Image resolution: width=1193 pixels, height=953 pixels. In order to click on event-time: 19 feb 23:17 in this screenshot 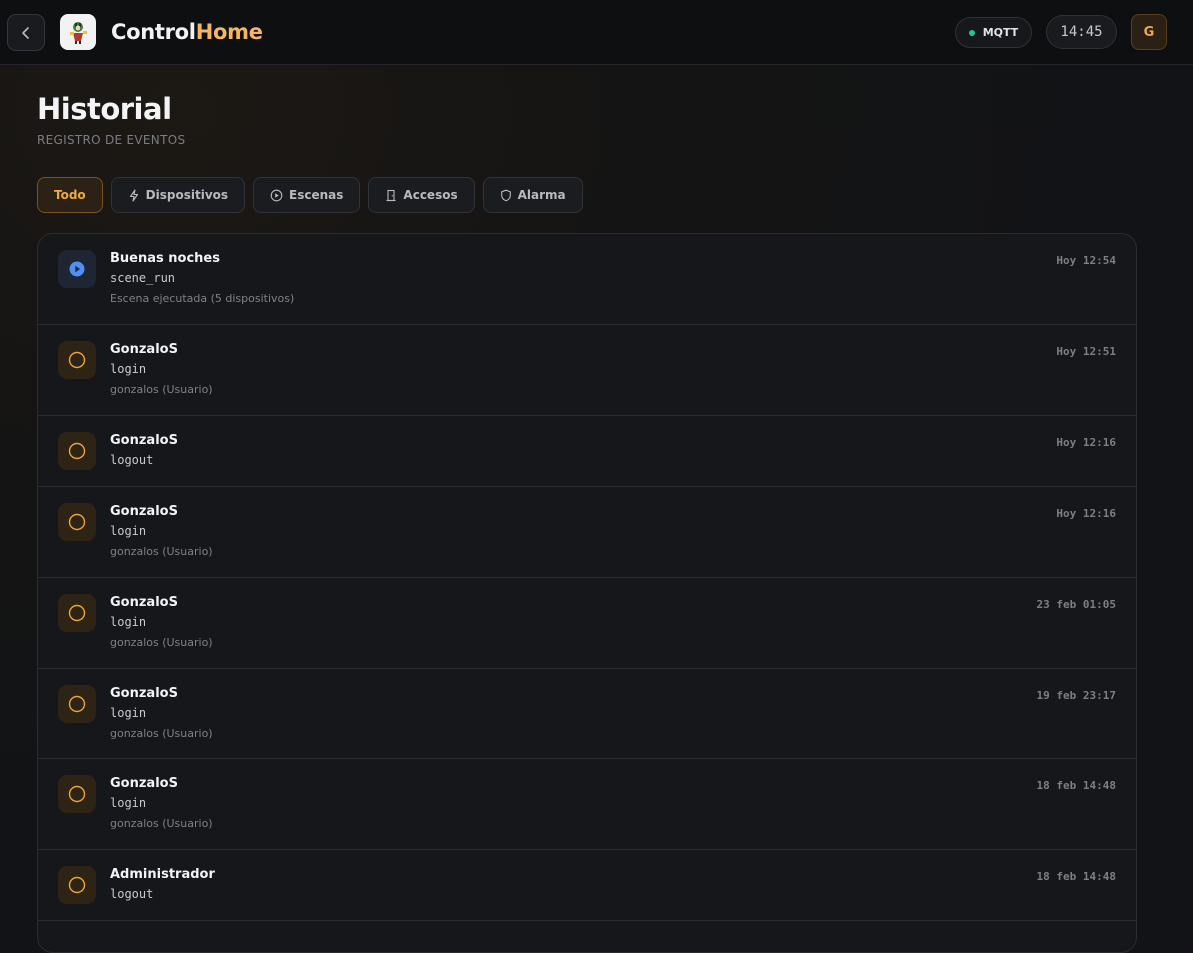, I will do `click(1076, 695)`.